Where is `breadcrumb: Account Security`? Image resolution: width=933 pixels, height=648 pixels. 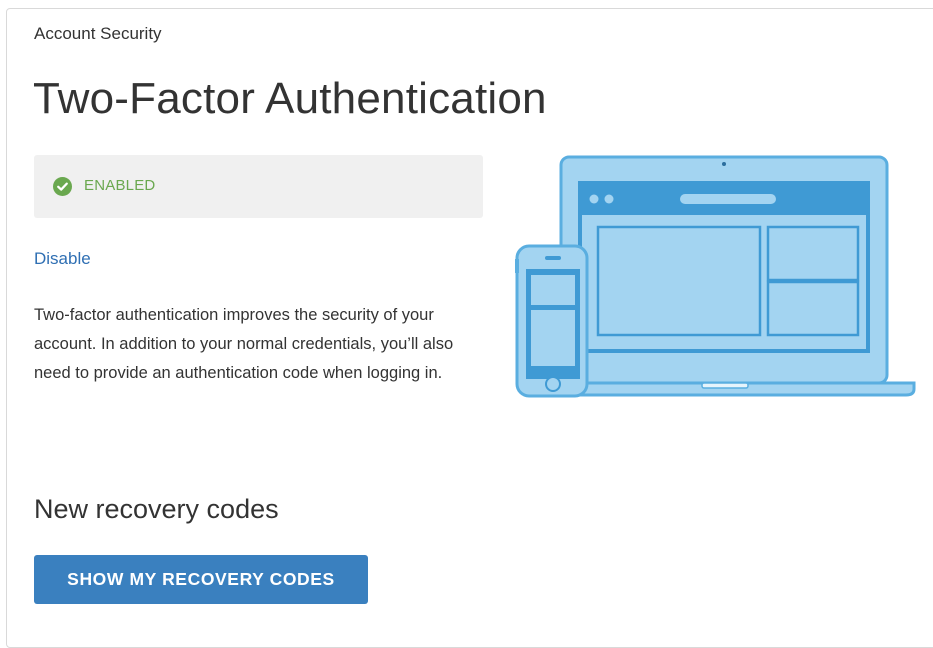 breadcrumb: Account Security is located at coordinates (98, 33).